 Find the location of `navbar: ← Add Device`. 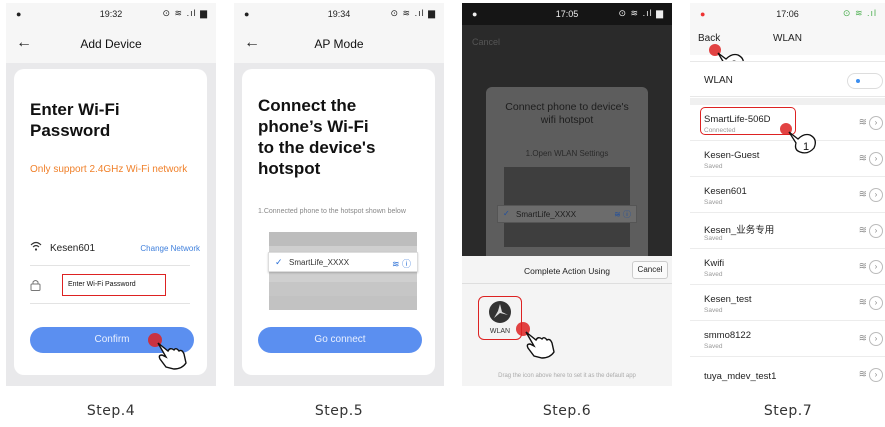

navbar: ← Add Device is located at coordinates (111, 44).